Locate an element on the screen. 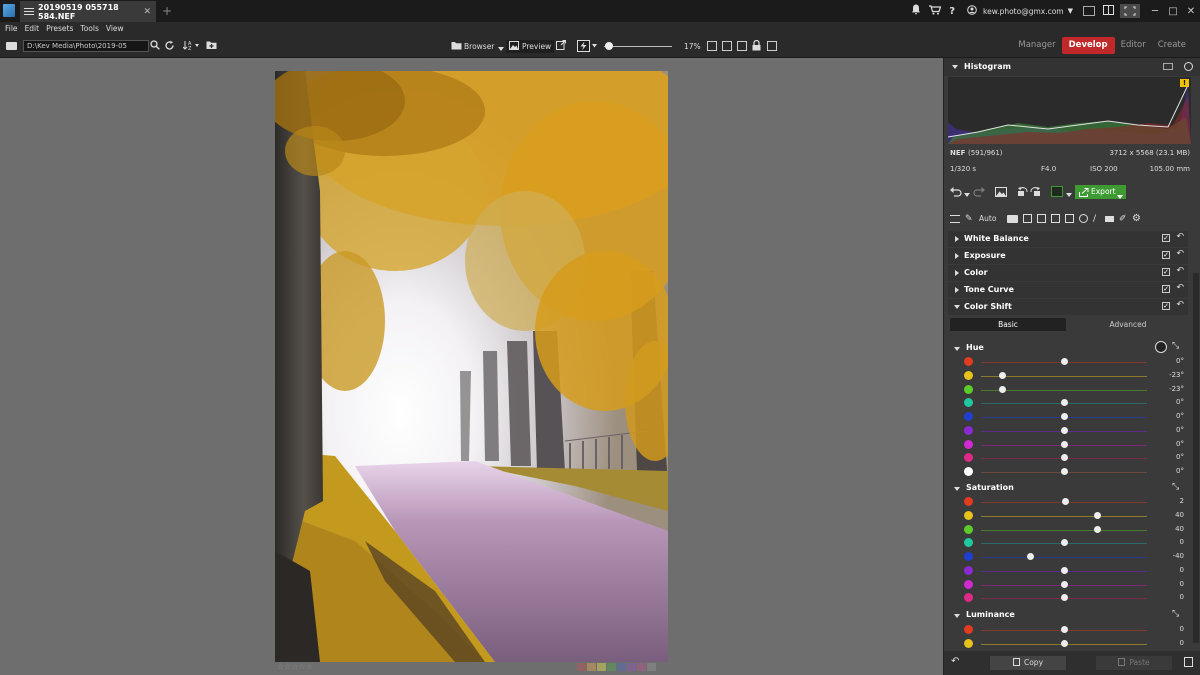 This screenshot has height=675, width=1200. auto-wand-icon: ✎ is located at coordinates (969, 219).